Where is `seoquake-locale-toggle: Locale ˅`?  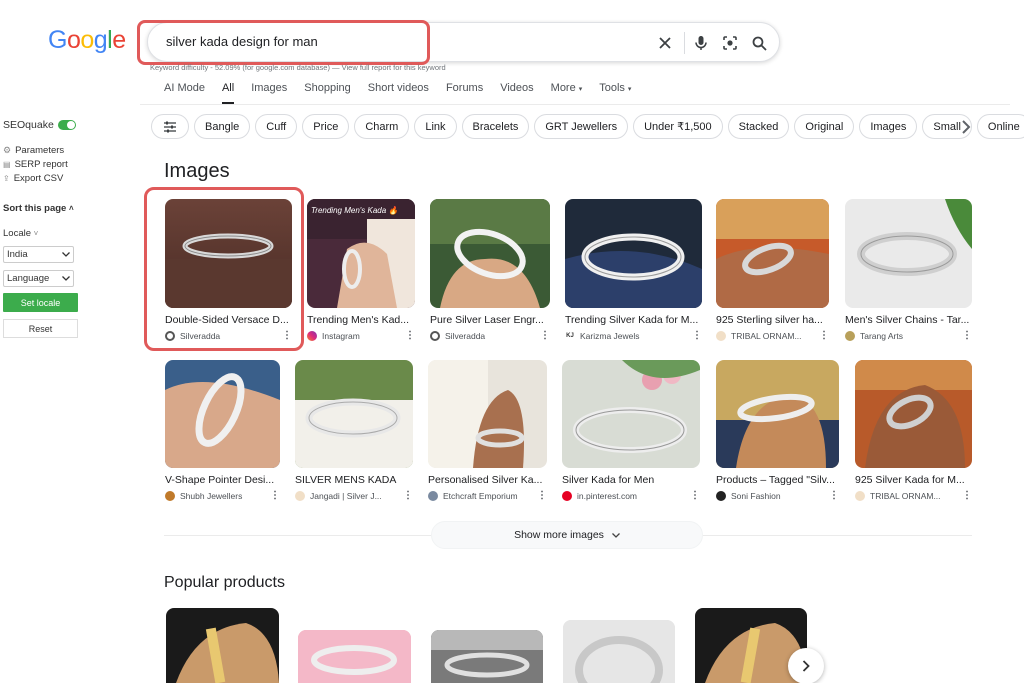 seoquake-locale-toggle: Locale ˅ is located at coordinates (40, 233).